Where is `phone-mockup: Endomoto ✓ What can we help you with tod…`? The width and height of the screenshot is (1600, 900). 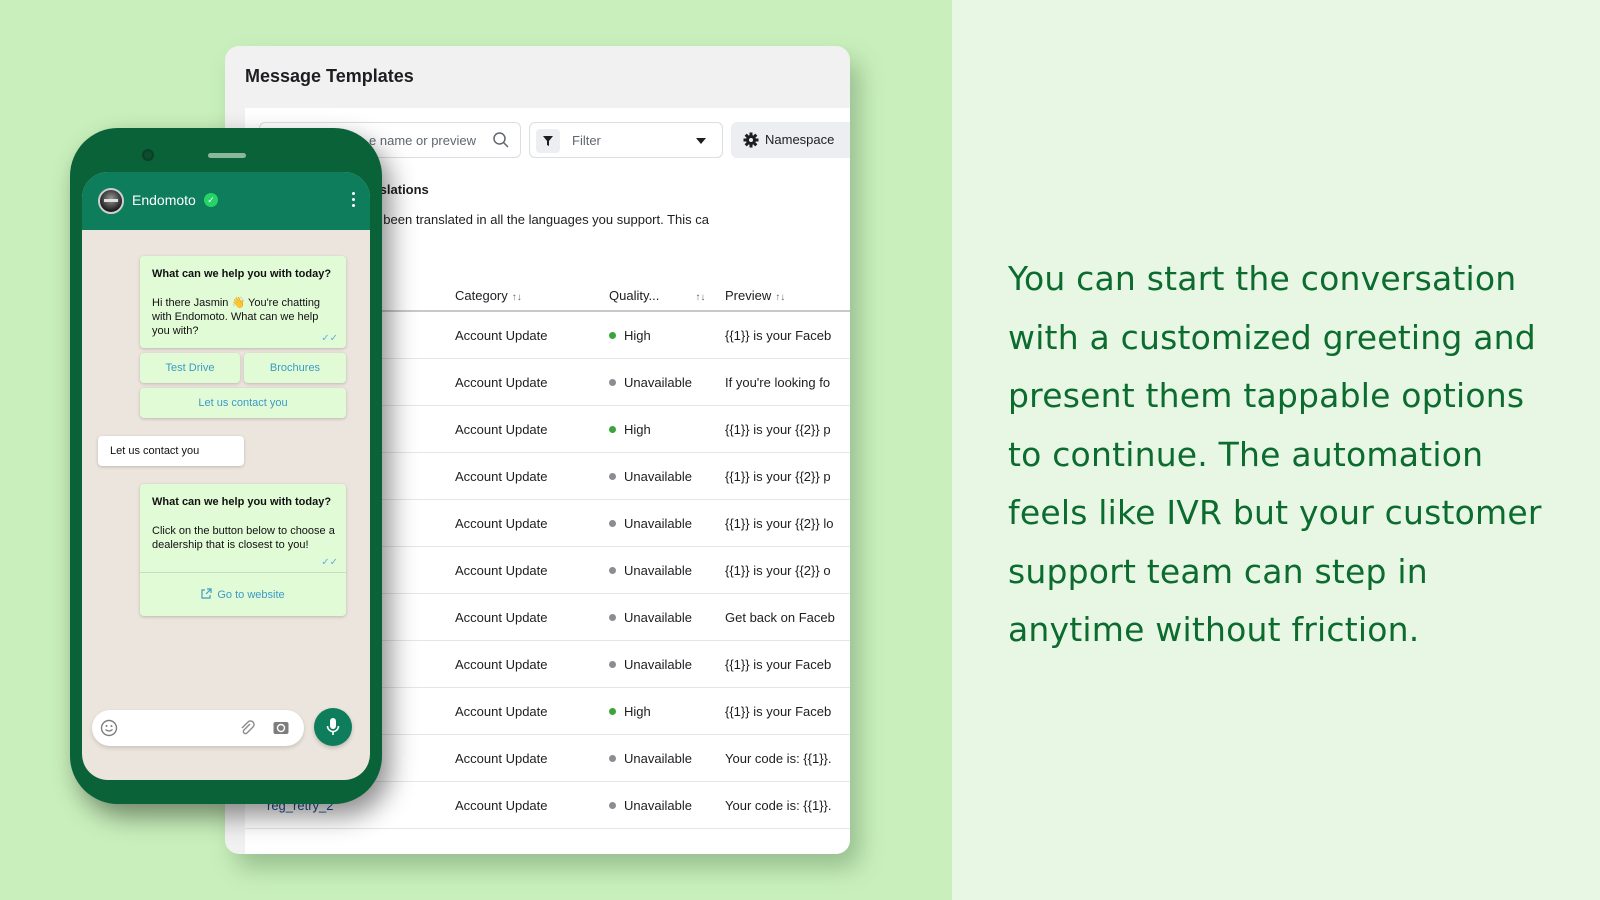 phone-mockup: Endomoto ✓ What can we help you with tod… is located at coordinates (226, 466).